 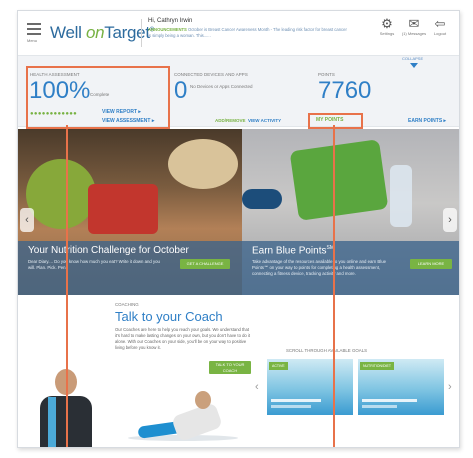 What do you see at coordinates (108, 250) in the screenshot?
I see `nutrition-promo-title: Your Nutrition Challenge for October` at bounding box center [108, 250].